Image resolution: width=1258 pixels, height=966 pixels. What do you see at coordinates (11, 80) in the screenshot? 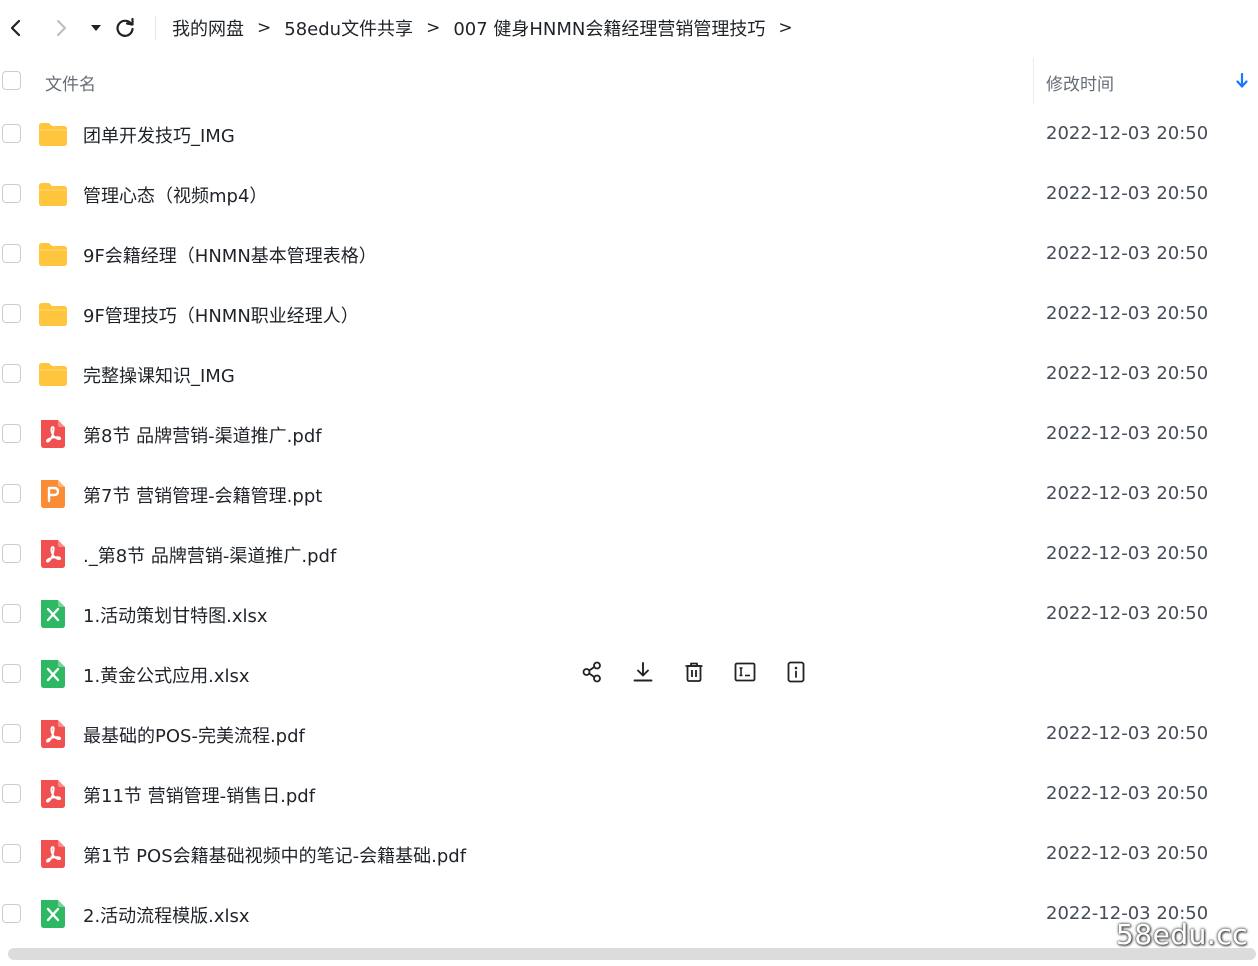
I see `select-all-checkbox` at bounding box center [11, 80].